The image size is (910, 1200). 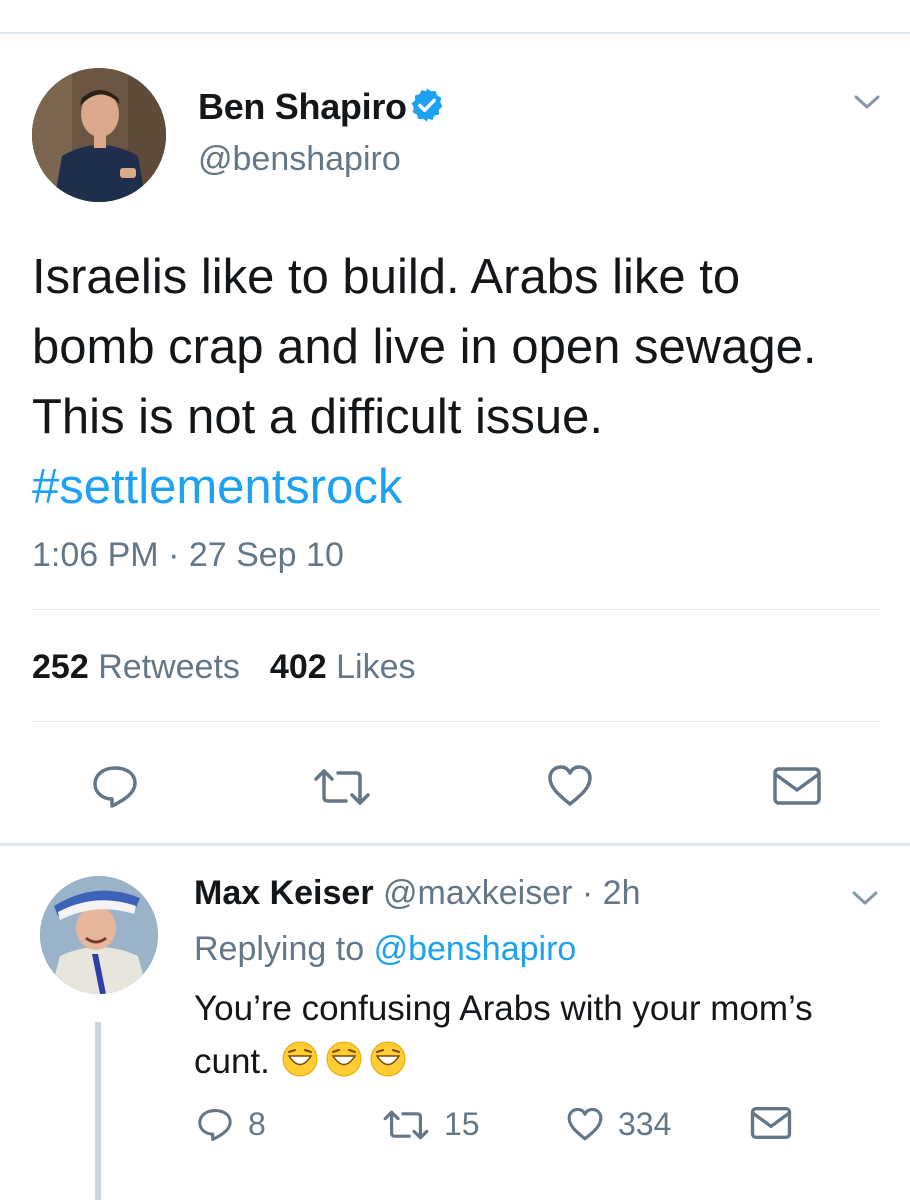 What do you see at coordinates (431, 1124) in the screenshot?
I see `reply-action-retweet: 15` at bounding box center [431, 1124].